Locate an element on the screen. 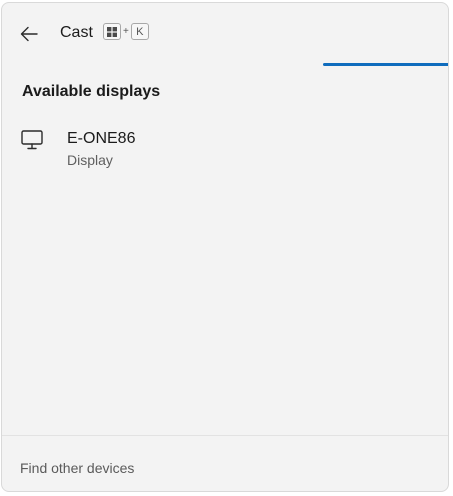 The width and height of the screenshot is (453, 496). search-progress-bar is located at coordinates (225, 64).